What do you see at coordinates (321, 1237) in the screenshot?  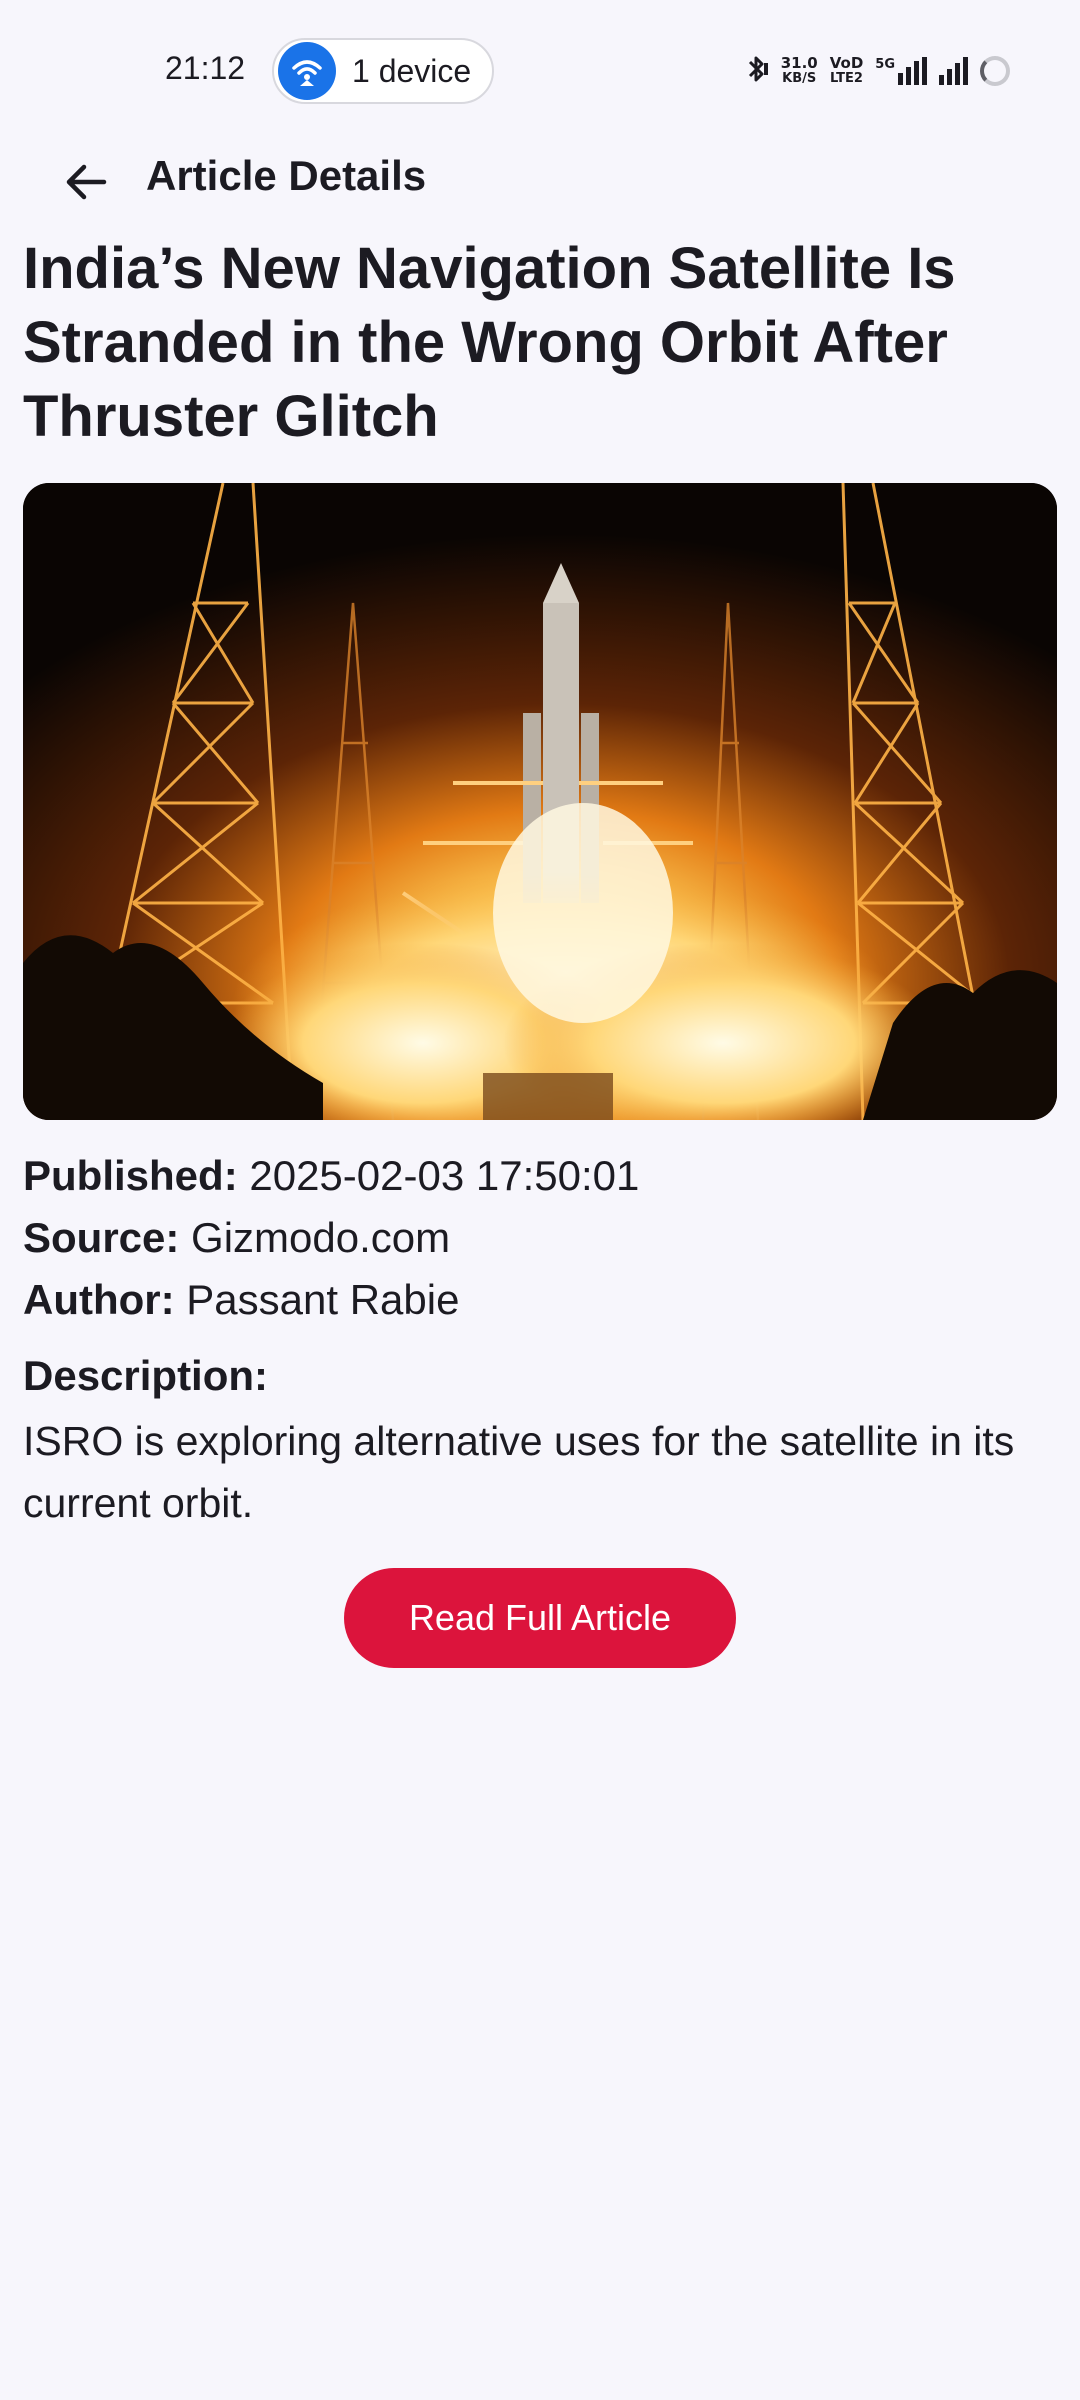 I see `source-value: Gizmodo.com` at bounding box center [321, 1237].